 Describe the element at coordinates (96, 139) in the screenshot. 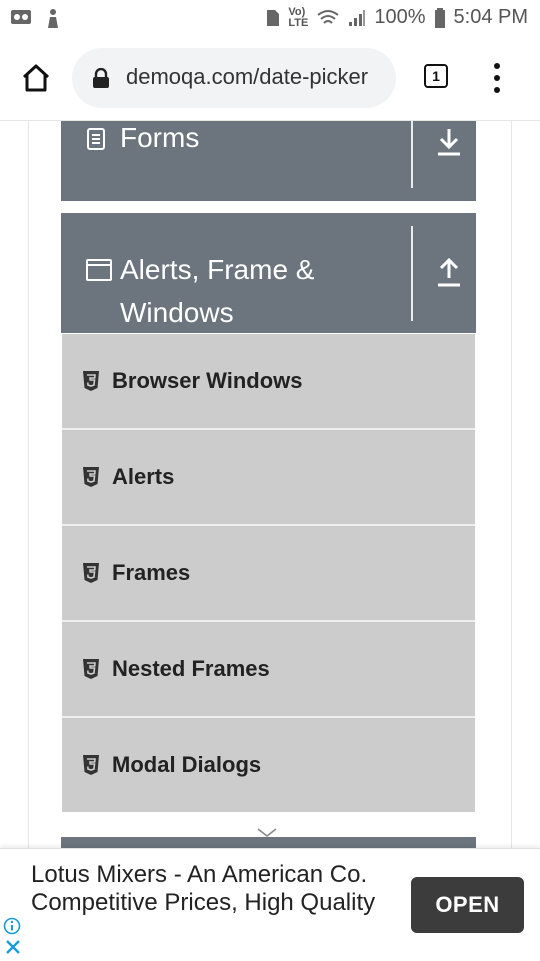

I see `list-icon` at that location.